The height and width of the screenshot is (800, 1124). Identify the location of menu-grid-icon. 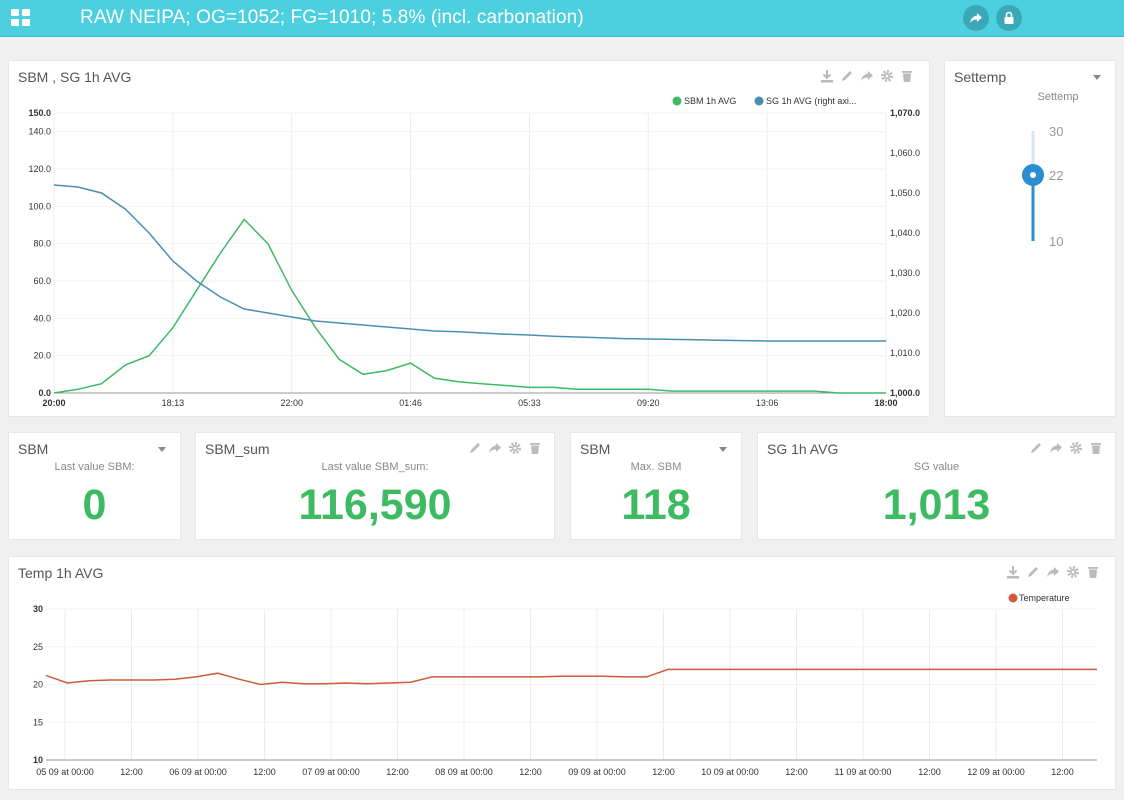
(20, 17).